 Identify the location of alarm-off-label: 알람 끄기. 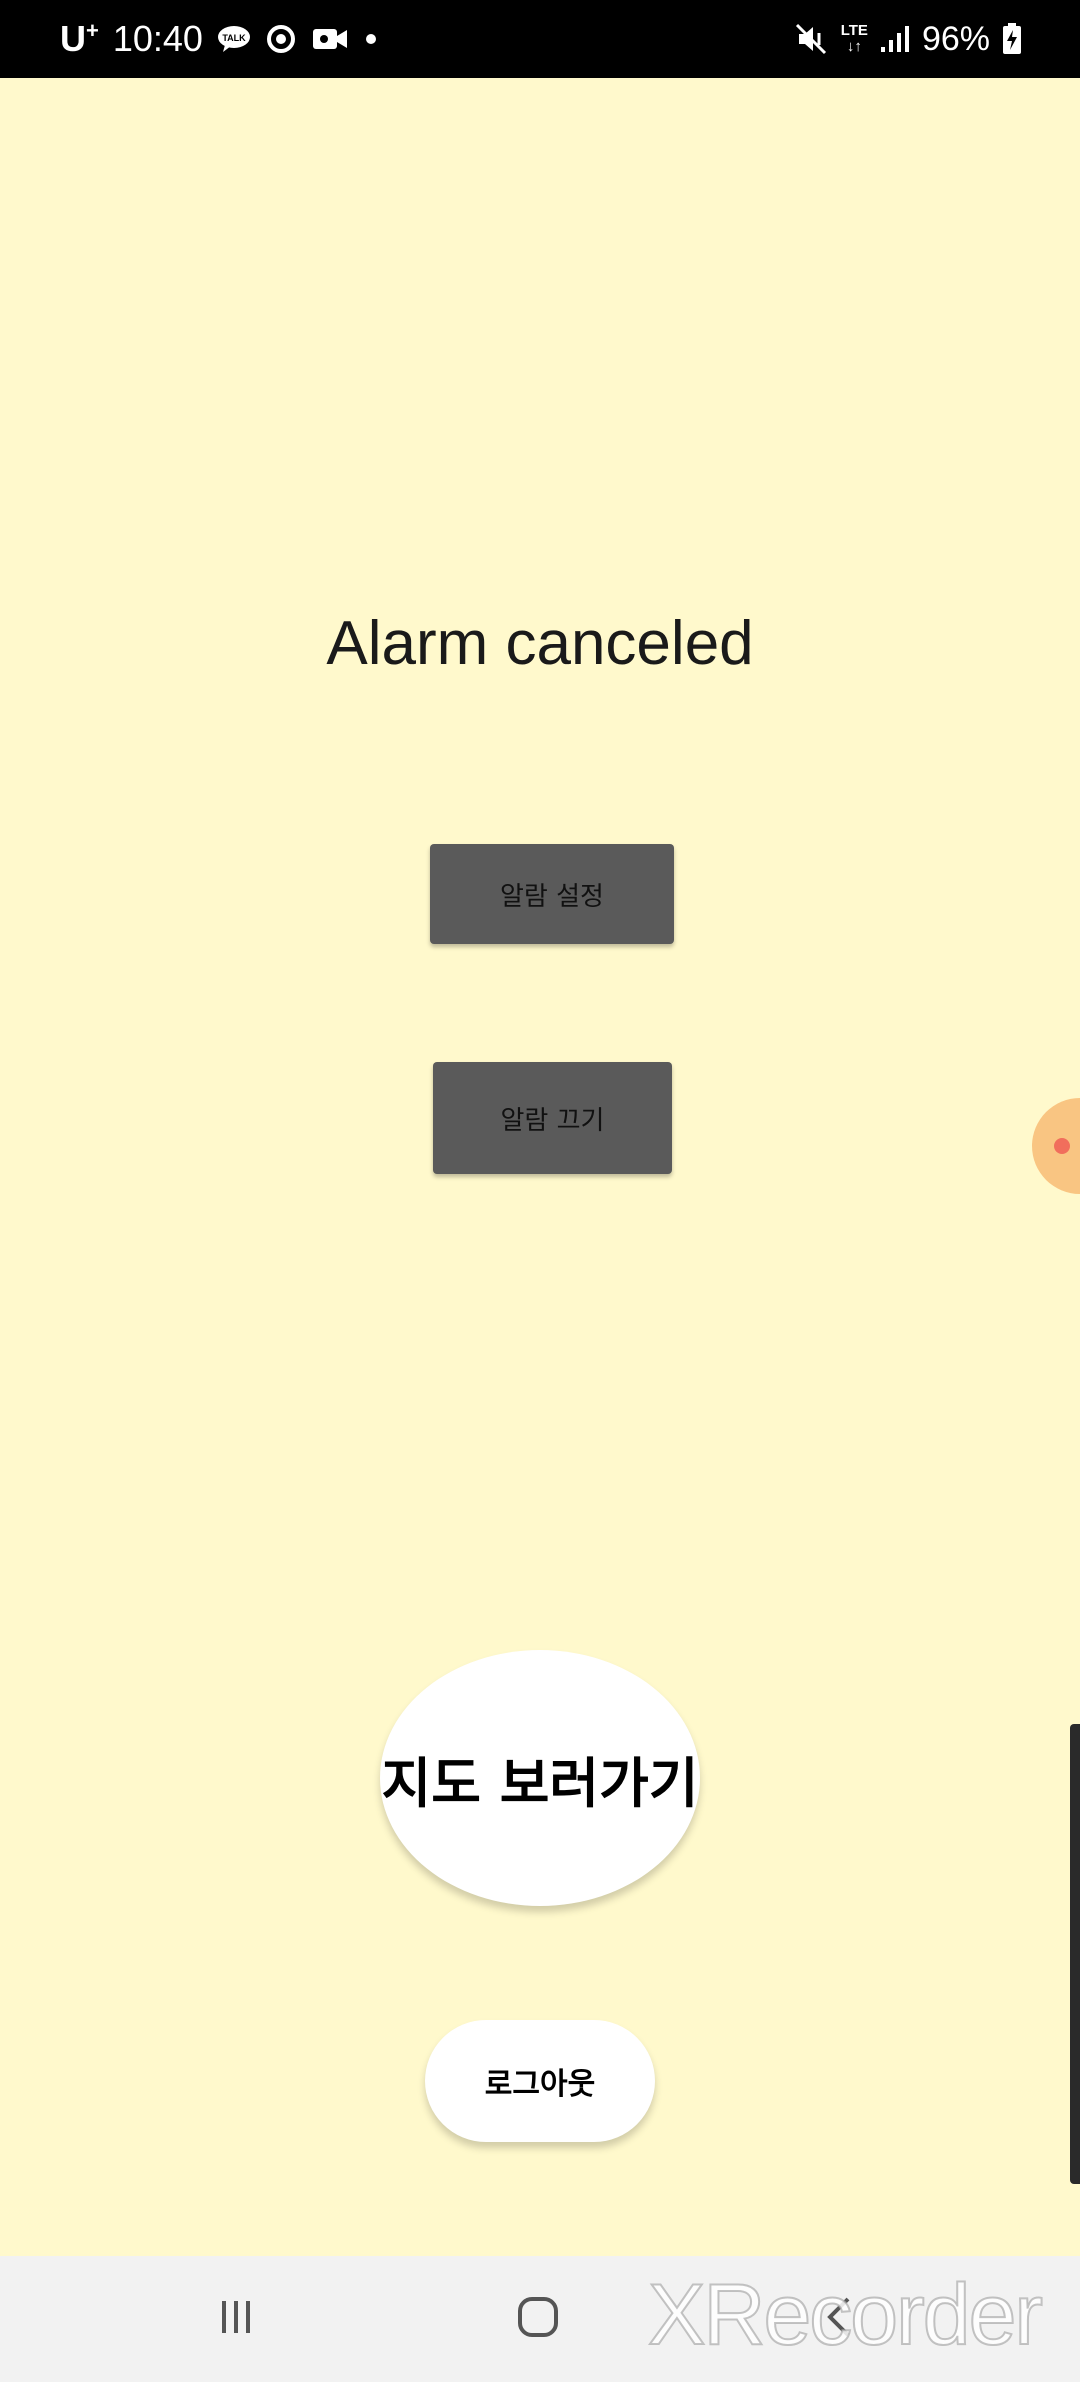
(552, 1120).